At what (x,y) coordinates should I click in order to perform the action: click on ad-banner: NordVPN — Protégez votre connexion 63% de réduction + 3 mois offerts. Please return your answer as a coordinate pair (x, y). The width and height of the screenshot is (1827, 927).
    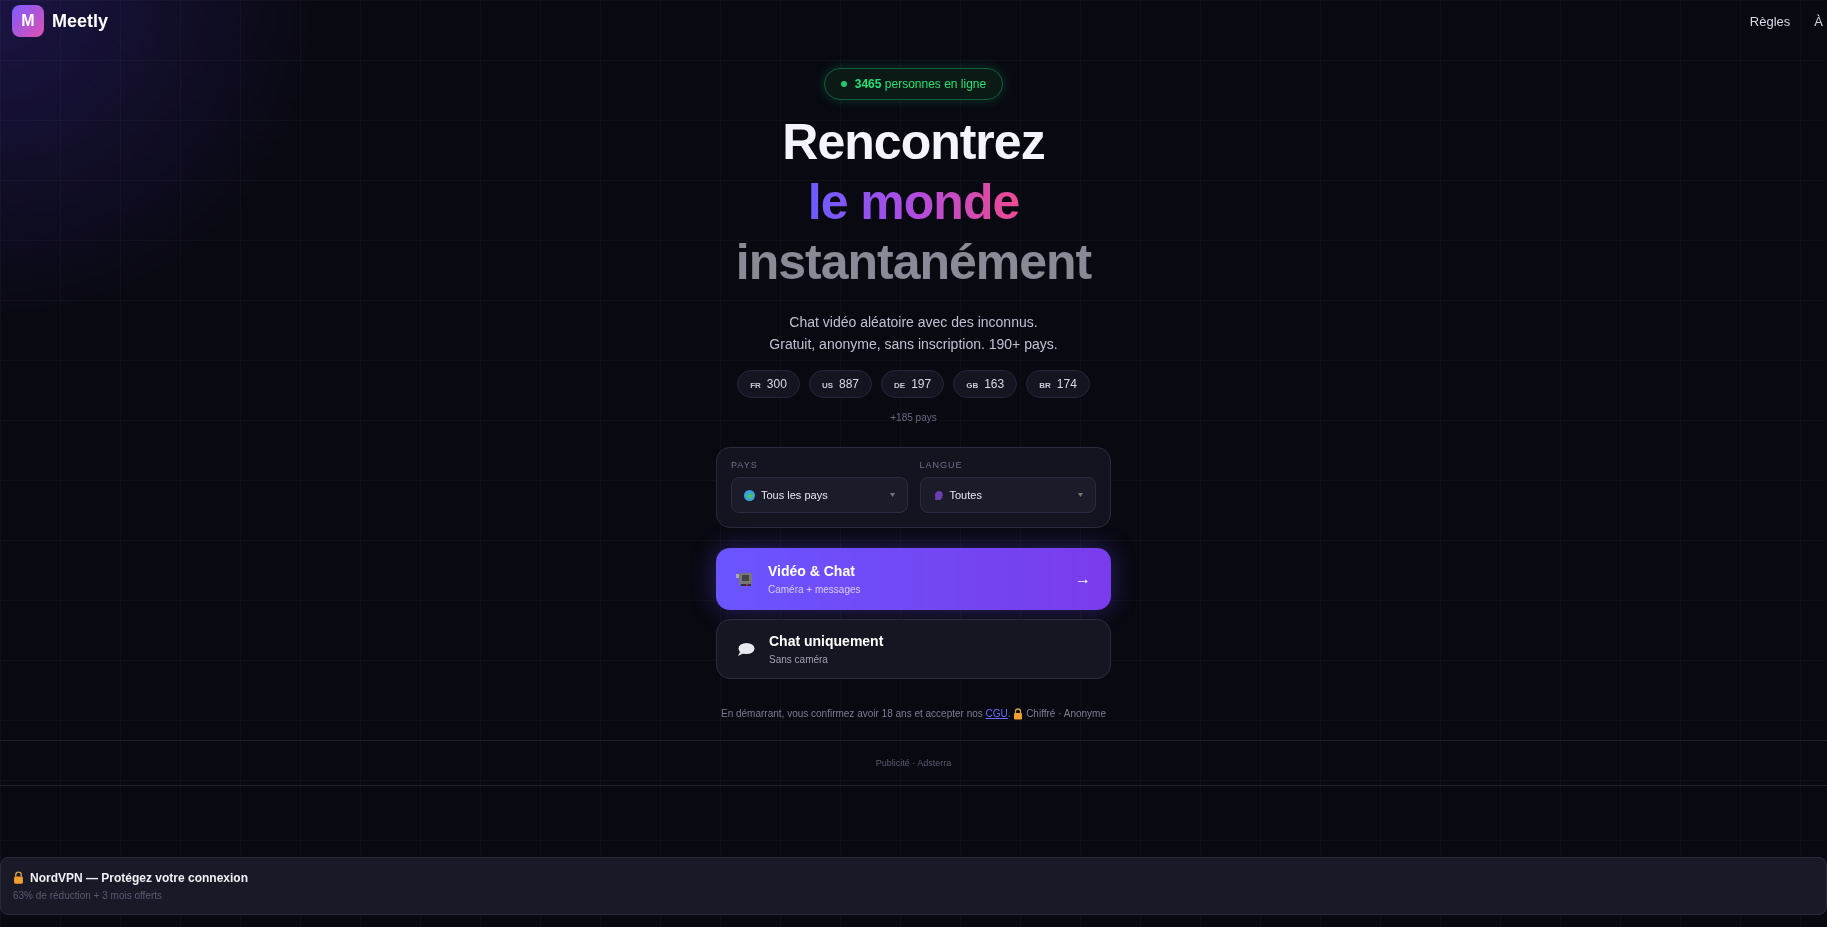
    Looking at the image, I should click on (913, 886).